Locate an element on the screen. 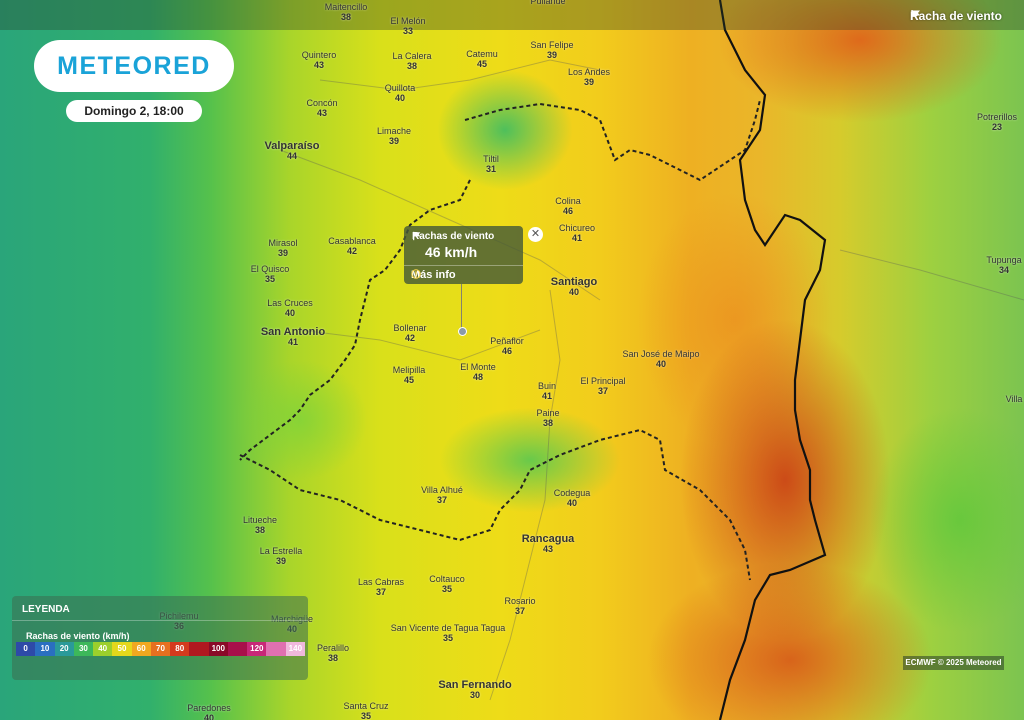 The image size is (1024, 720). popup-title: Rachas de viento is located at coordinates (453, 236).